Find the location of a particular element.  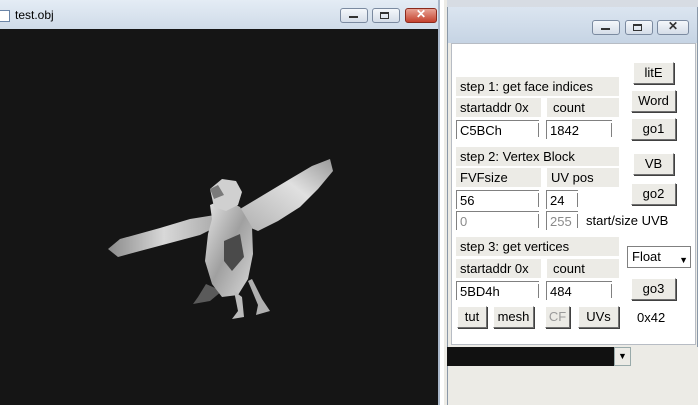

step2-uvpos-label: UV pos is located at coordinates (583, 177).